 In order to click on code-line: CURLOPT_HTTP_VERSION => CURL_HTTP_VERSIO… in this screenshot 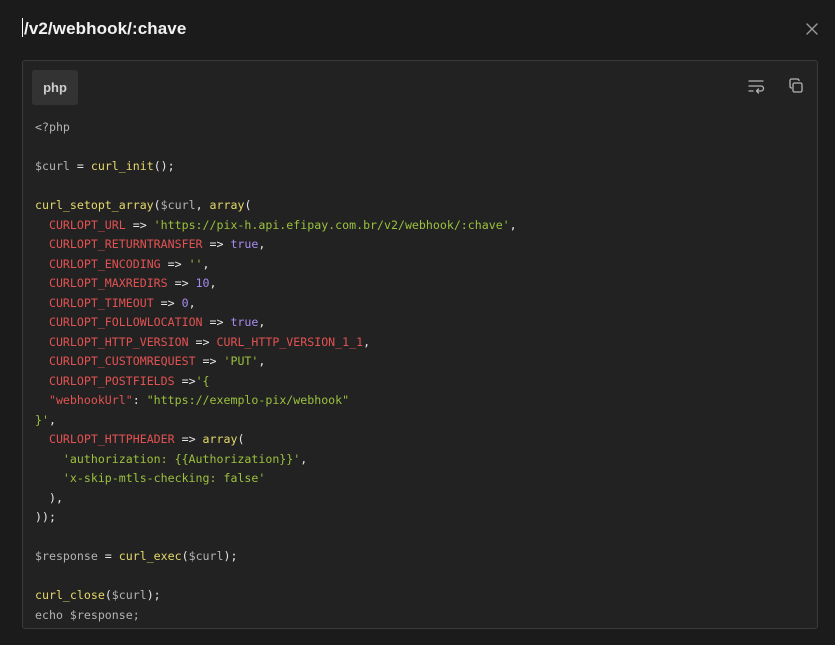, I will do `click(209, 341)`.